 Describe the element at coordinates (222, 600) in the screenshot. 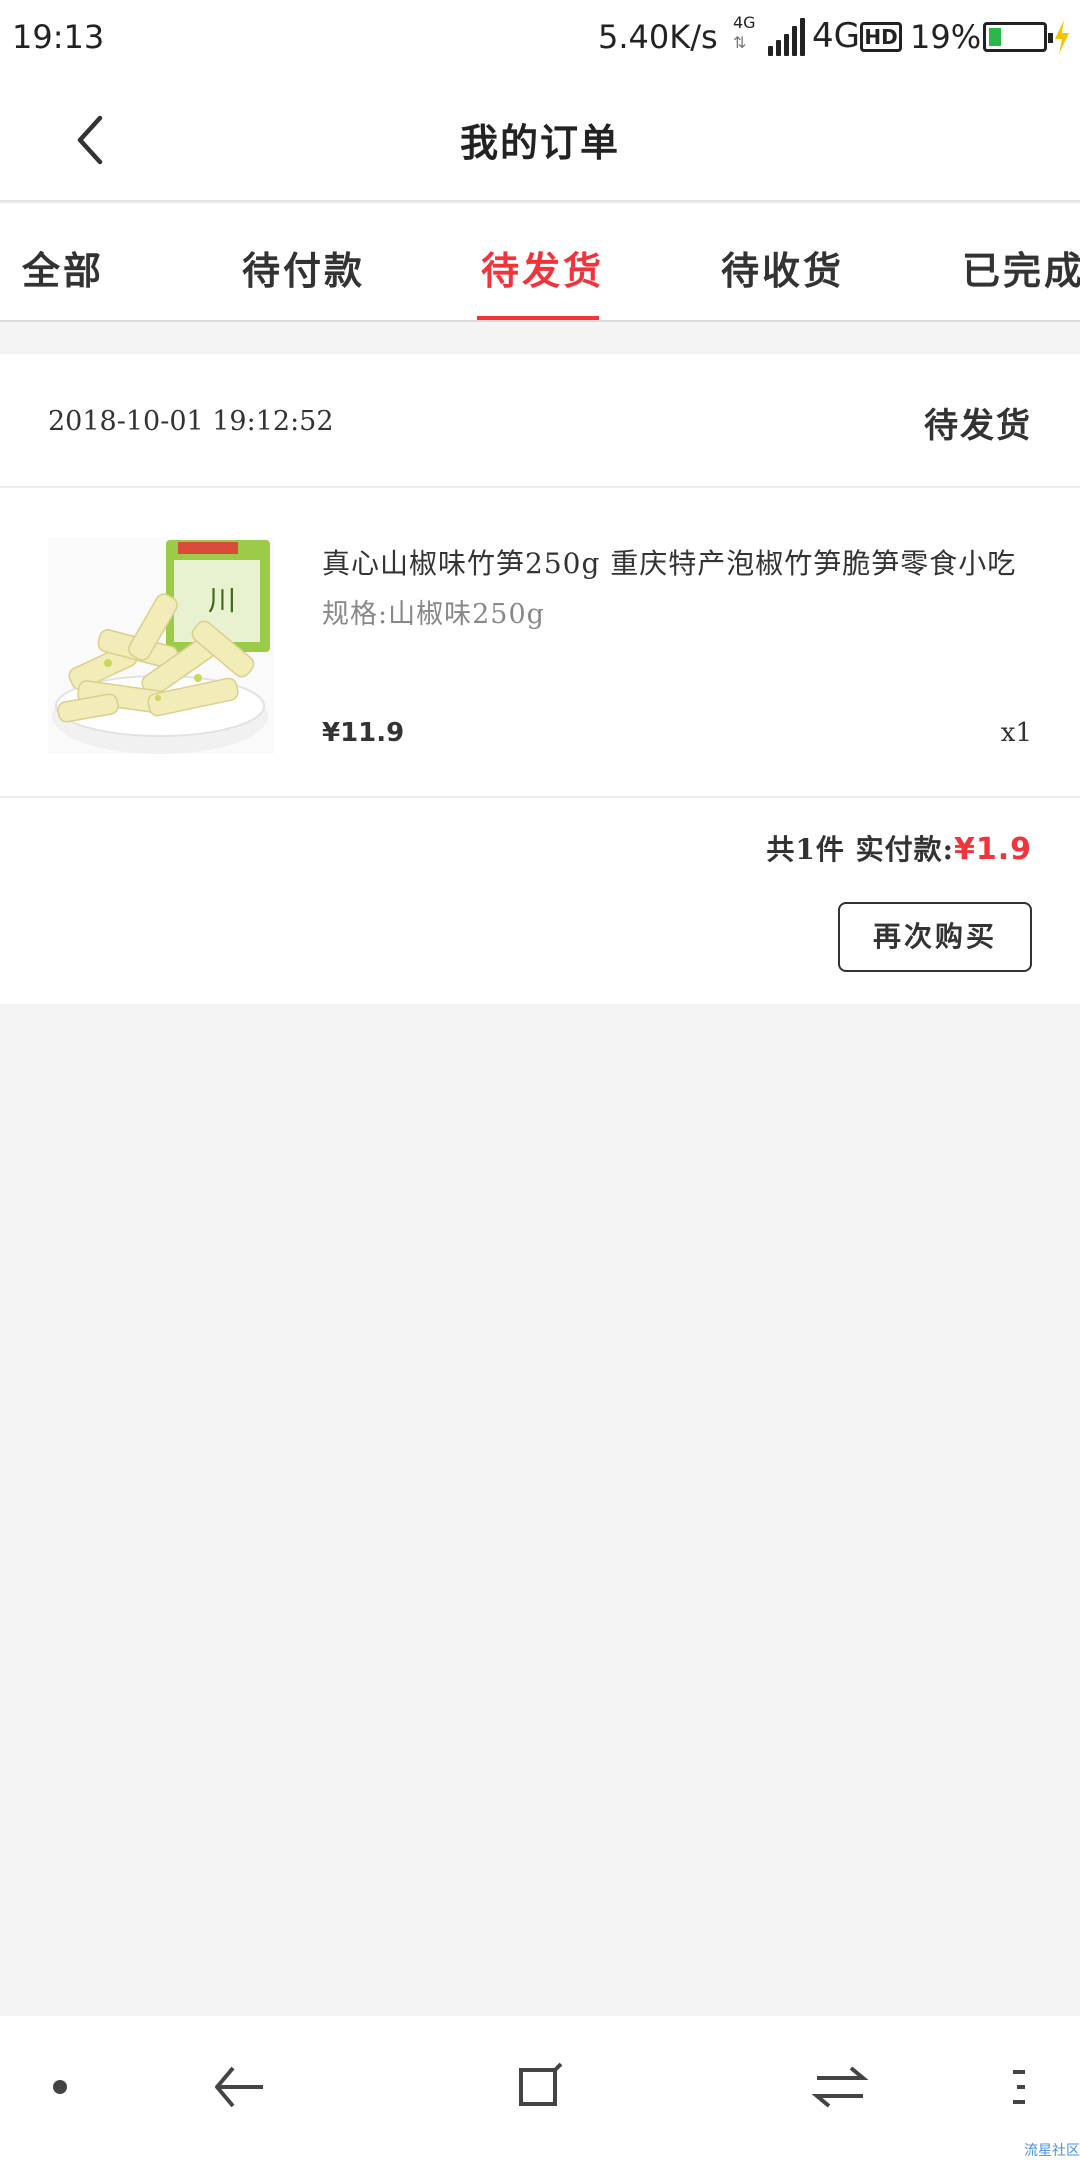

I see `svg-text: 川` at that location.